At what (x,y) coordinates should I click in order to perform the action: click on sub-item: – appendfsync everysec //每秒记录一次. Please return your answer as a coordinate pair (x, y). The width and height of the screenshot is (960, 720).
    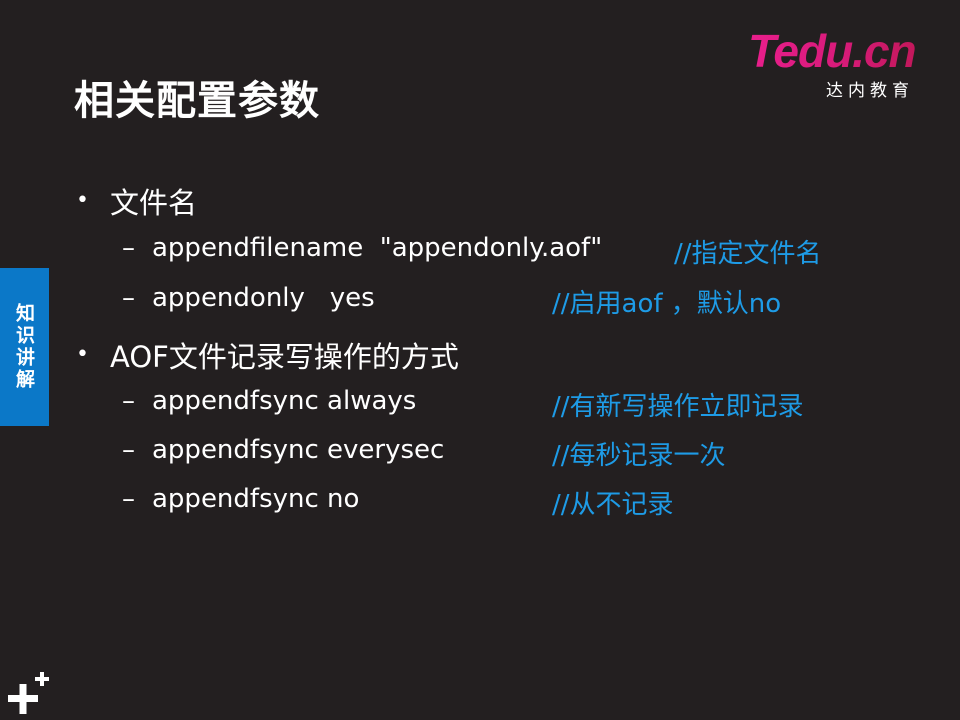
    Looking at the image, I should click on (532, 453).